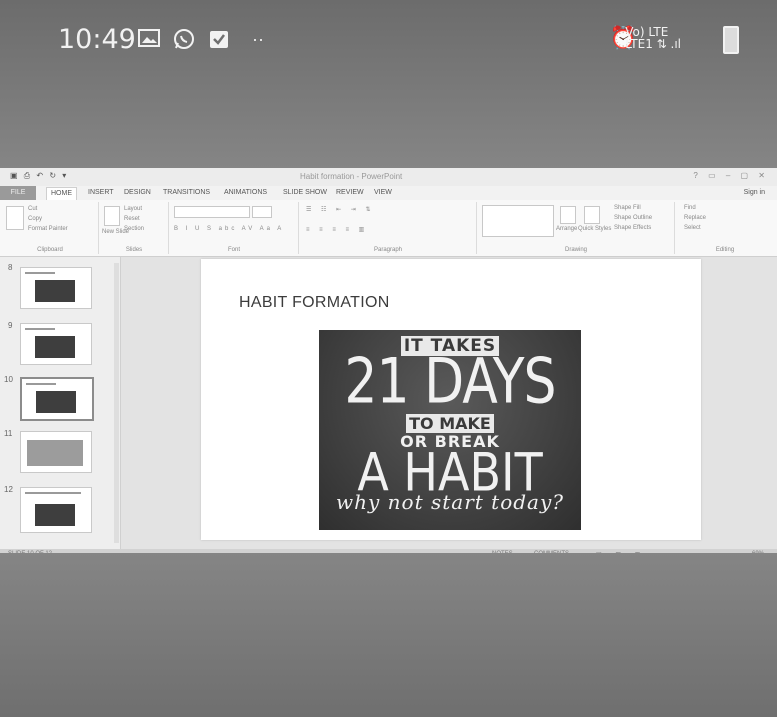 The height and width of the screenshot is (717, 777). Describe the element at coordinates (258, 39) in the screenshot. I see `more-icon: ··` at that location.